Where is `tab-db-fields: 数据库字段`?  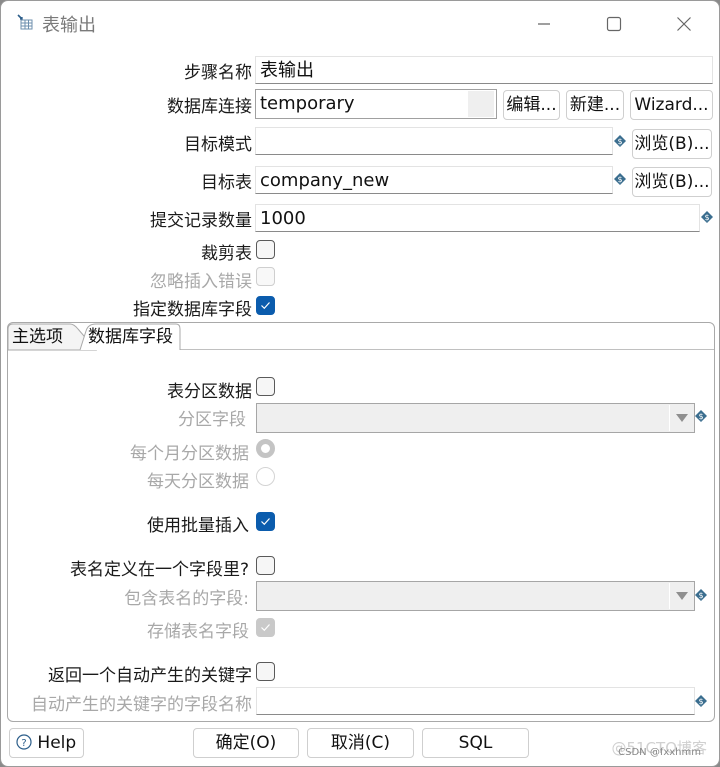 tab-db-fields: 数据库字段 is located at coordinates (130, 337).